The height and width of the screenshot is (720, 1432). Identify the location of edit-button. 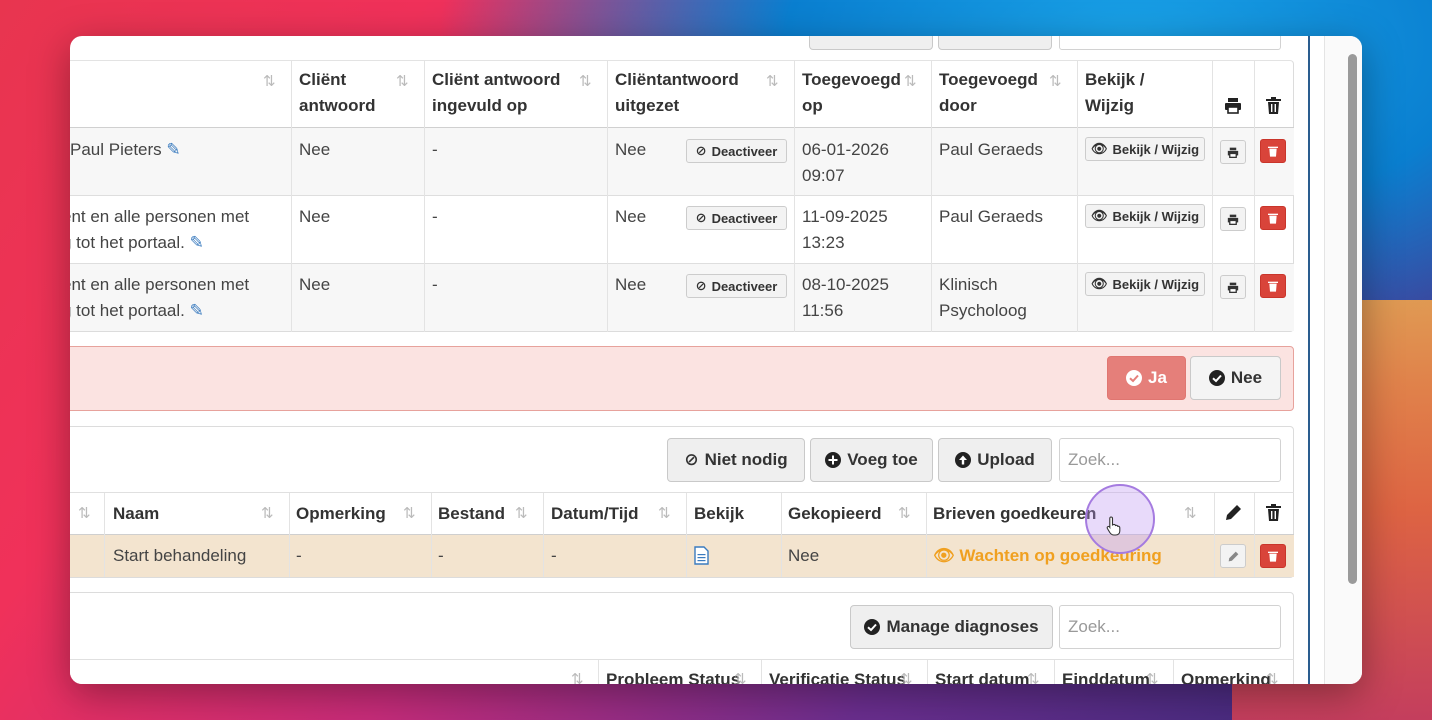
(1233, 556).